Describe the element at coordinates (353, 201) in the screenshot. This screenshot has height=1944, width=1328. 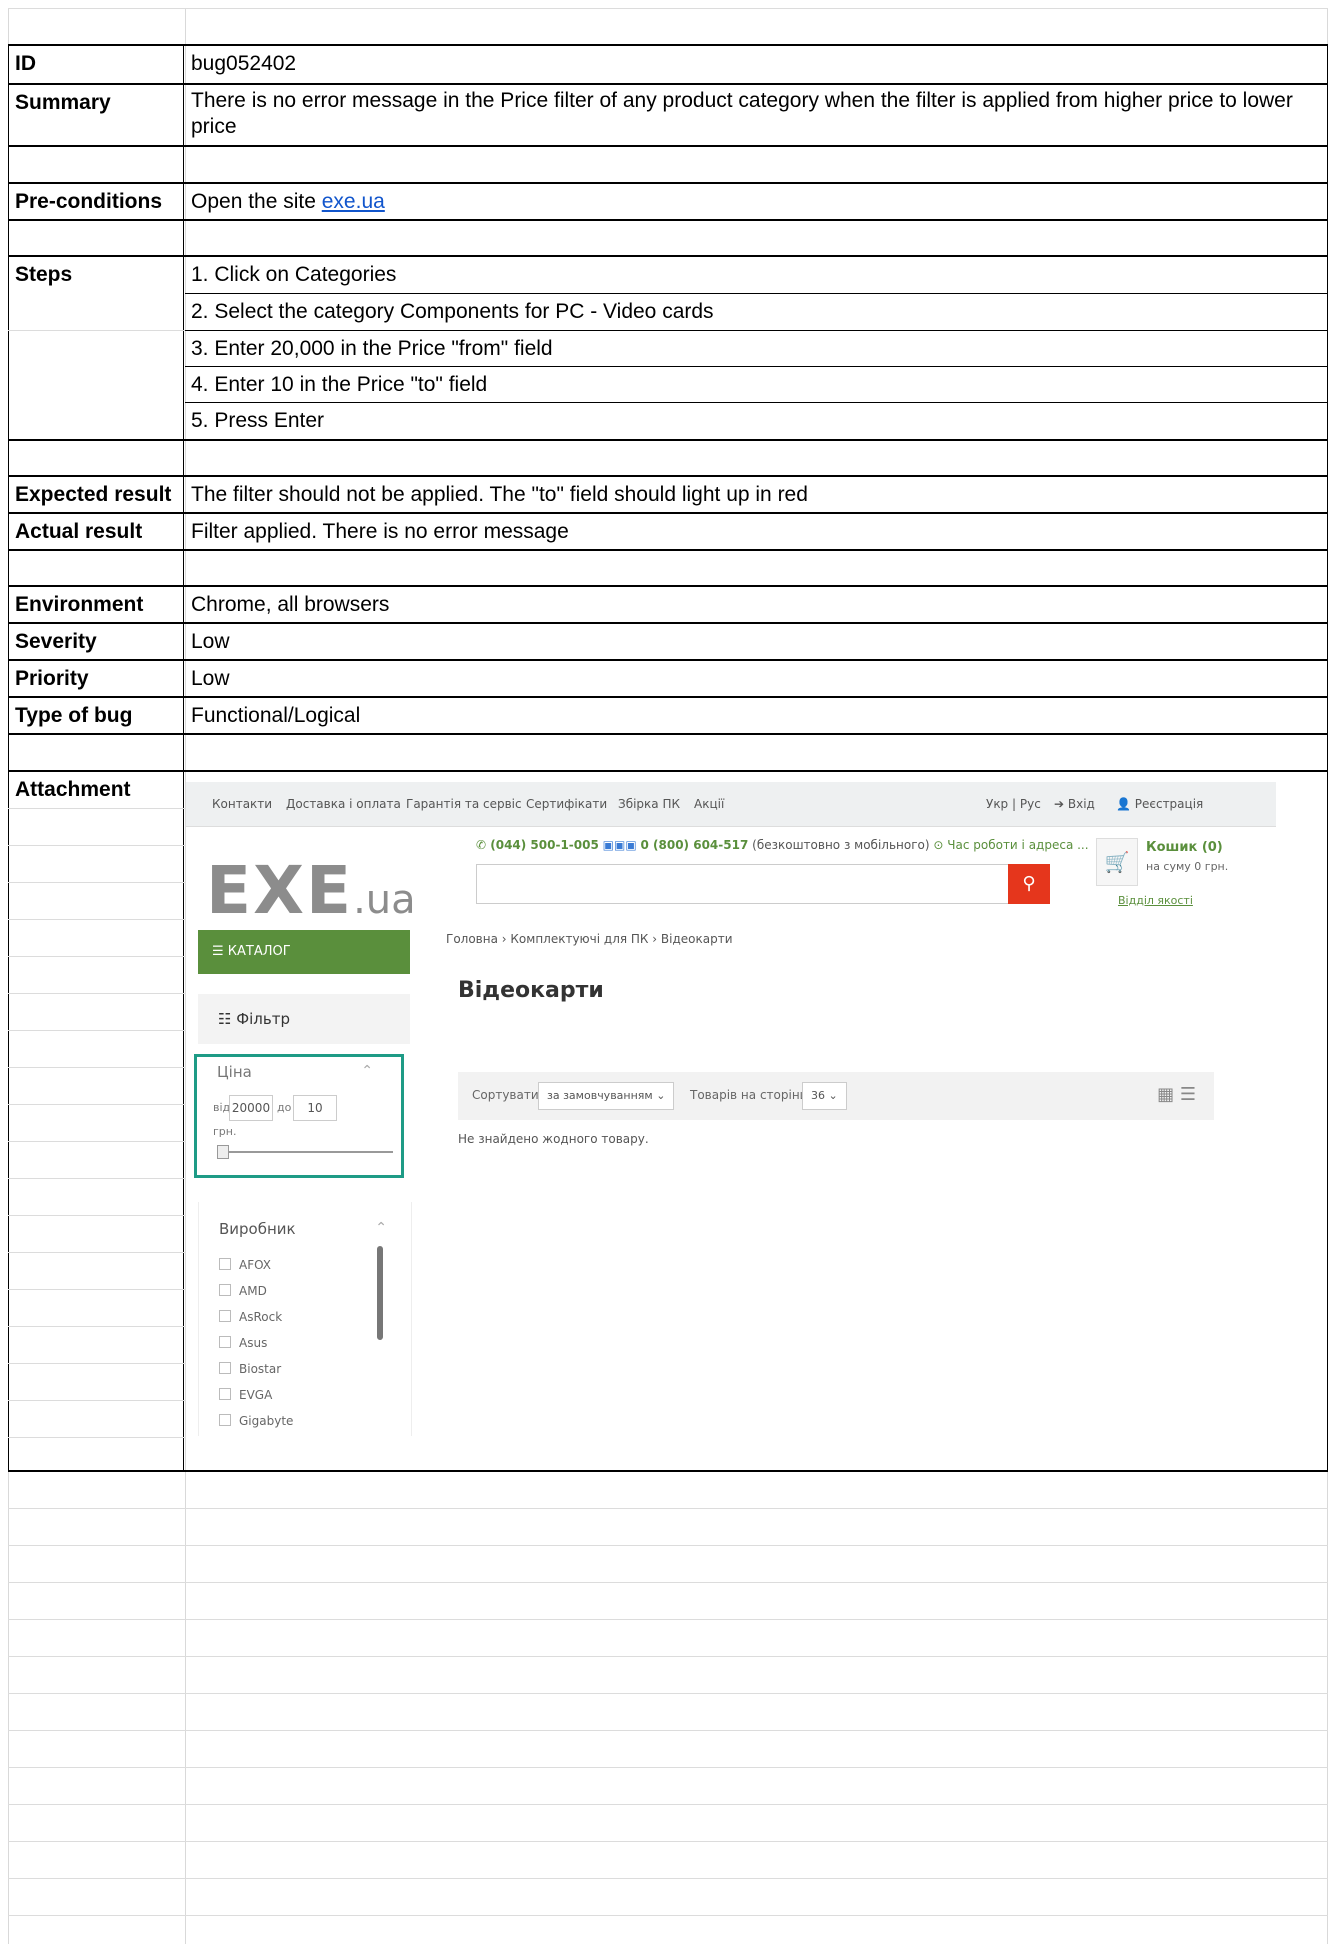
I see `site-link: exe.ua` at that location.